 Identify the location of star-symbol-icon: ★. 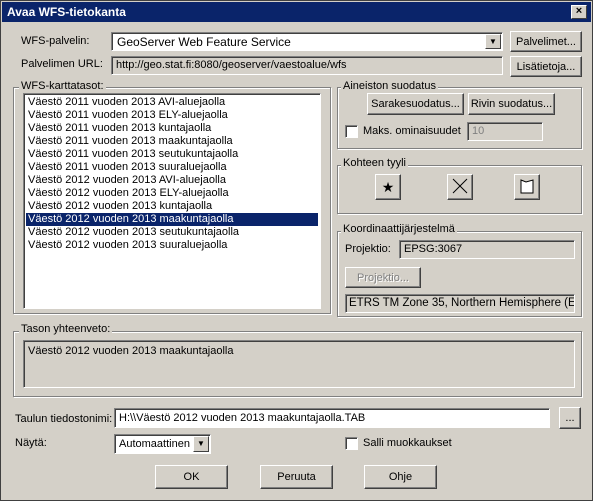
(388, 186).